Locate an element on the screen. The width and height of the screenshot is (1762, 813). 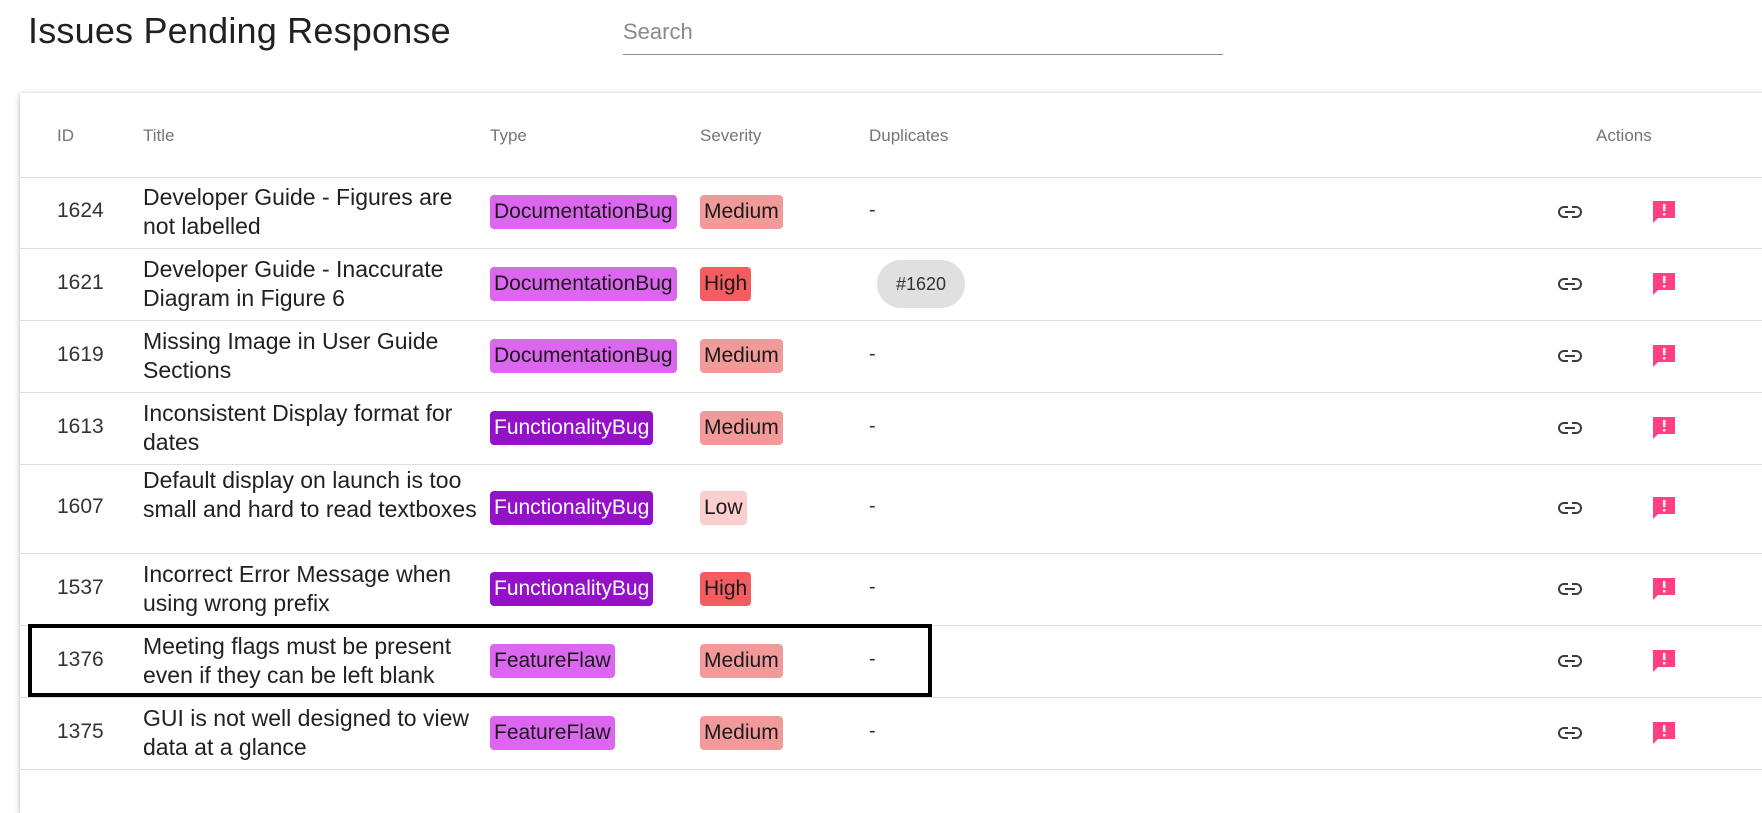
duplicate-issue-chip: #1620 is located at coordinates (921, 284).